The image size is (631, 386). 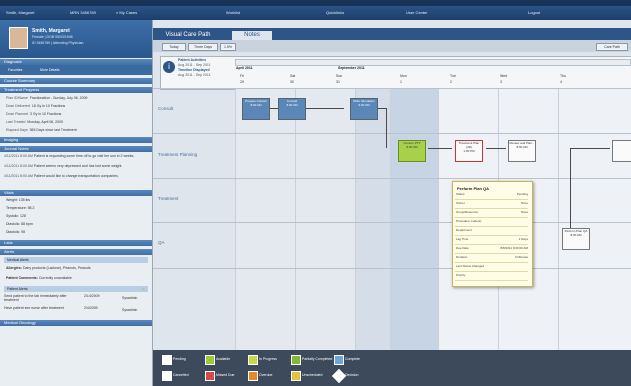 What do you see at coordinates (192, 60) in the screenshot?
I see `timeline-header1: Patient Activities` at bounding box center [192, 60].